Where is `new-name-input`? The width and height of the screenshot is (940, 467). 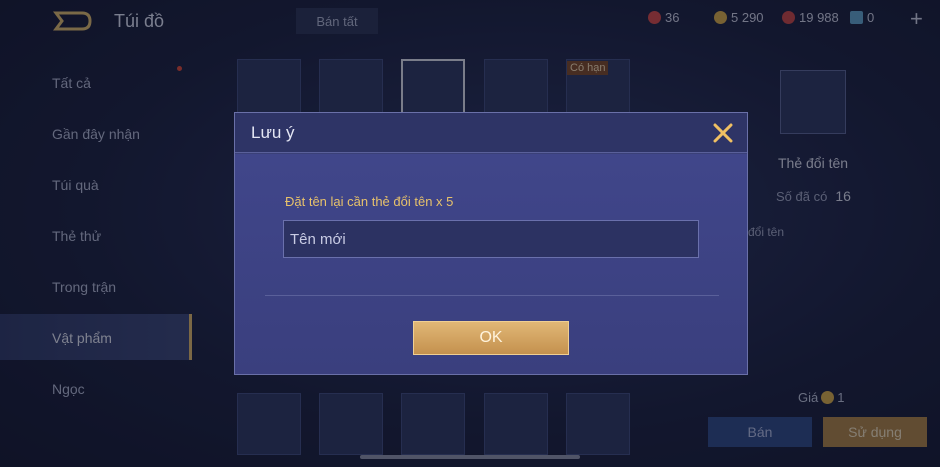 new-name-input is located at coordinates (491, 239).